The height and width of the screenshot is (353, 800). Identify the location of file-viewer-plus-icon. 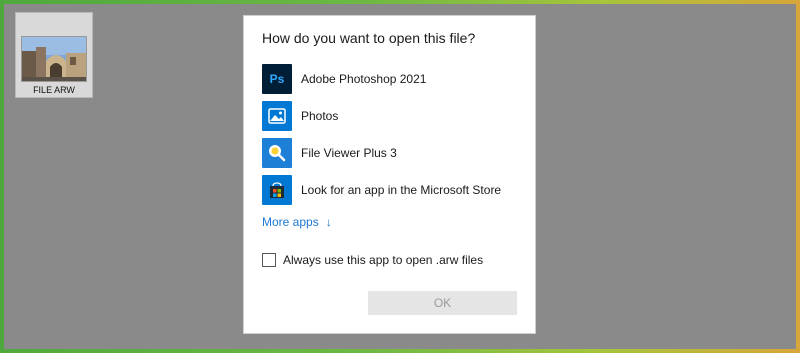
(277, 152).